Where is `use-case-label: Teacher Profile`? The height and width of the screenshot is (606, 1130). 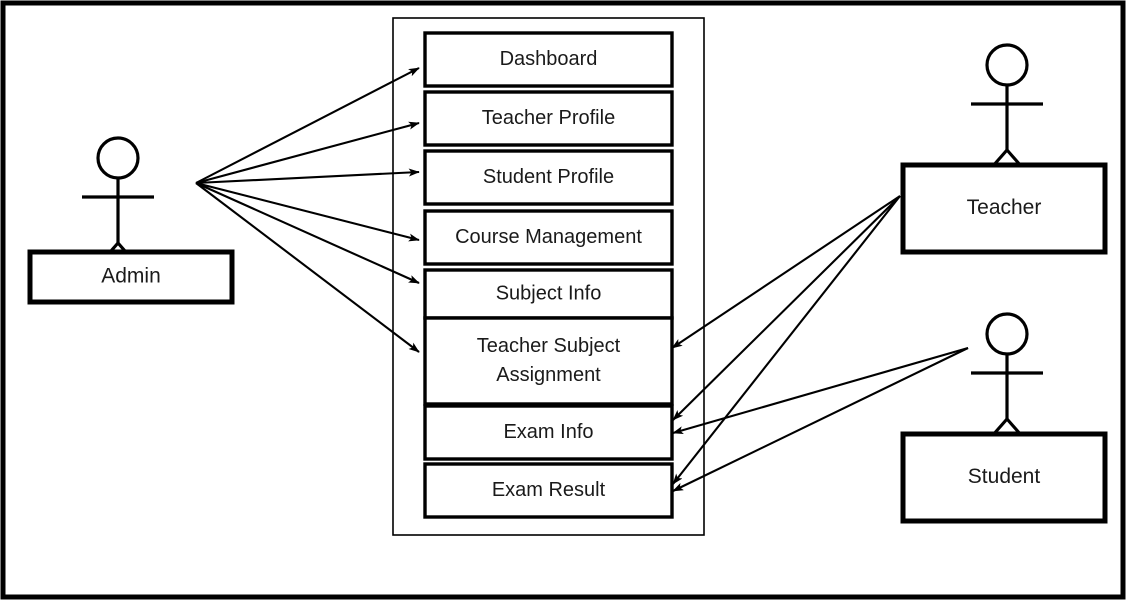 use-case-label: Teacher Profile is located at coordinates (548, 118).